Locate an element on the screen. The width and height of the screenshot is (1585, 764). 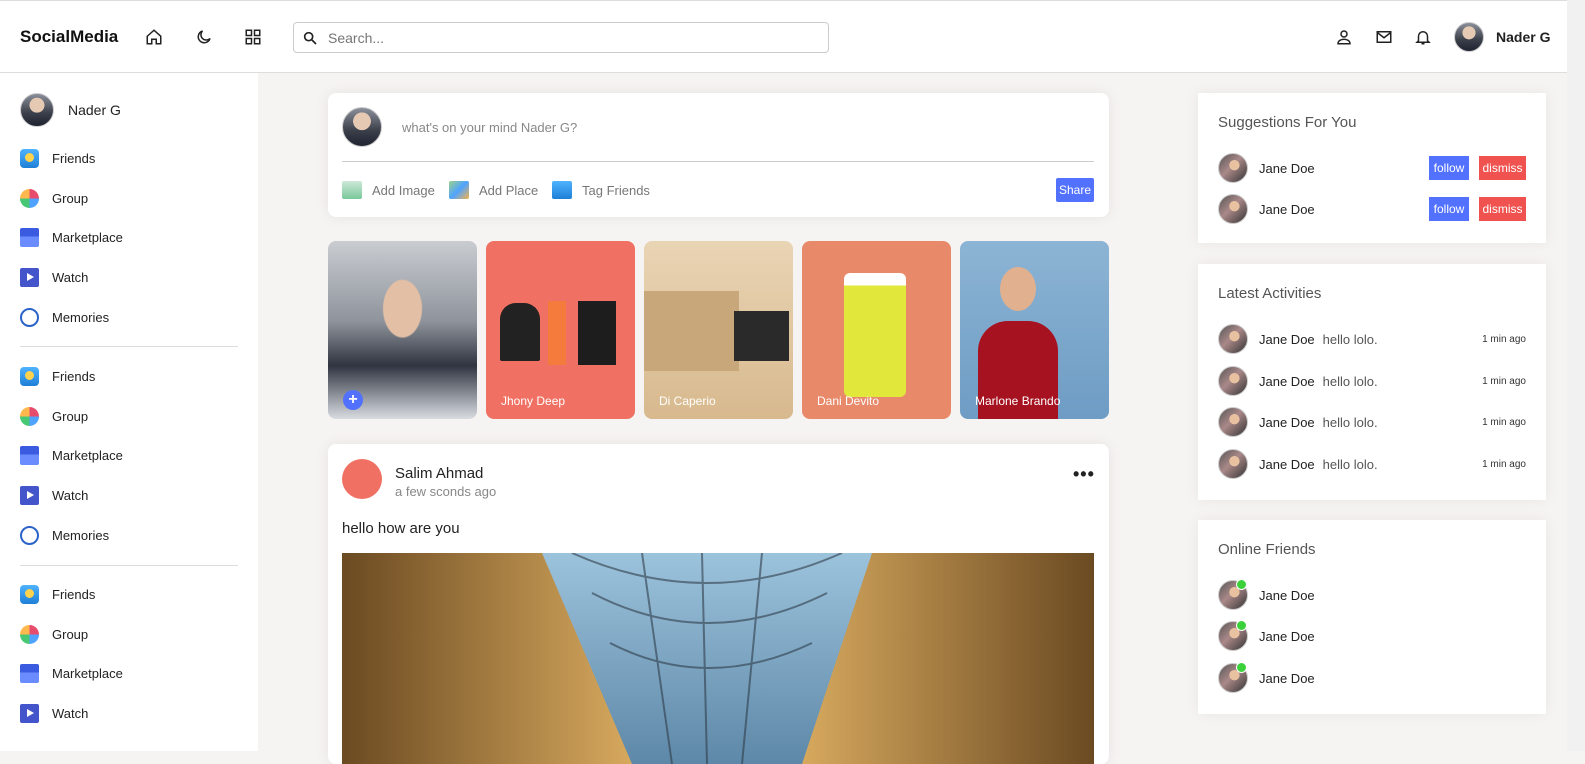
post-author: Salim Ahmad is located at coordinates (439, 473).